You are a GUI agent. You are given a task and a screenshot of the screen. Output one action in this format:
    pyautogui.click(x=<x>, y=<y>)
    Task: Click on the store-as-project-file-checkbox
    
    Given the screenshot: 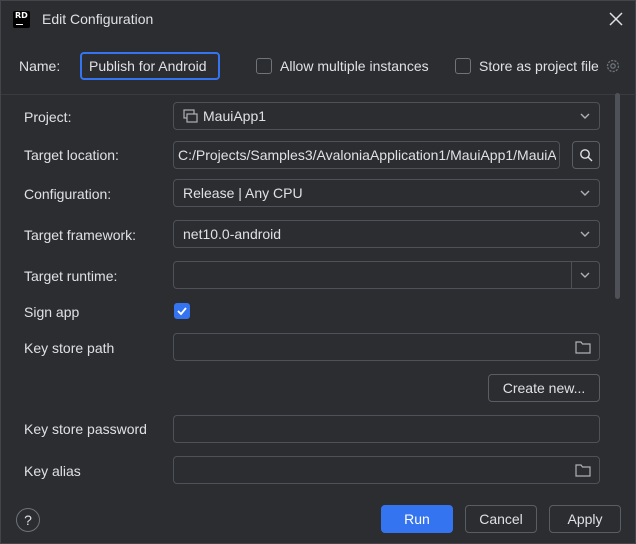 What is the action you would take?
    pyautogui.click(x=463, y=66)
    